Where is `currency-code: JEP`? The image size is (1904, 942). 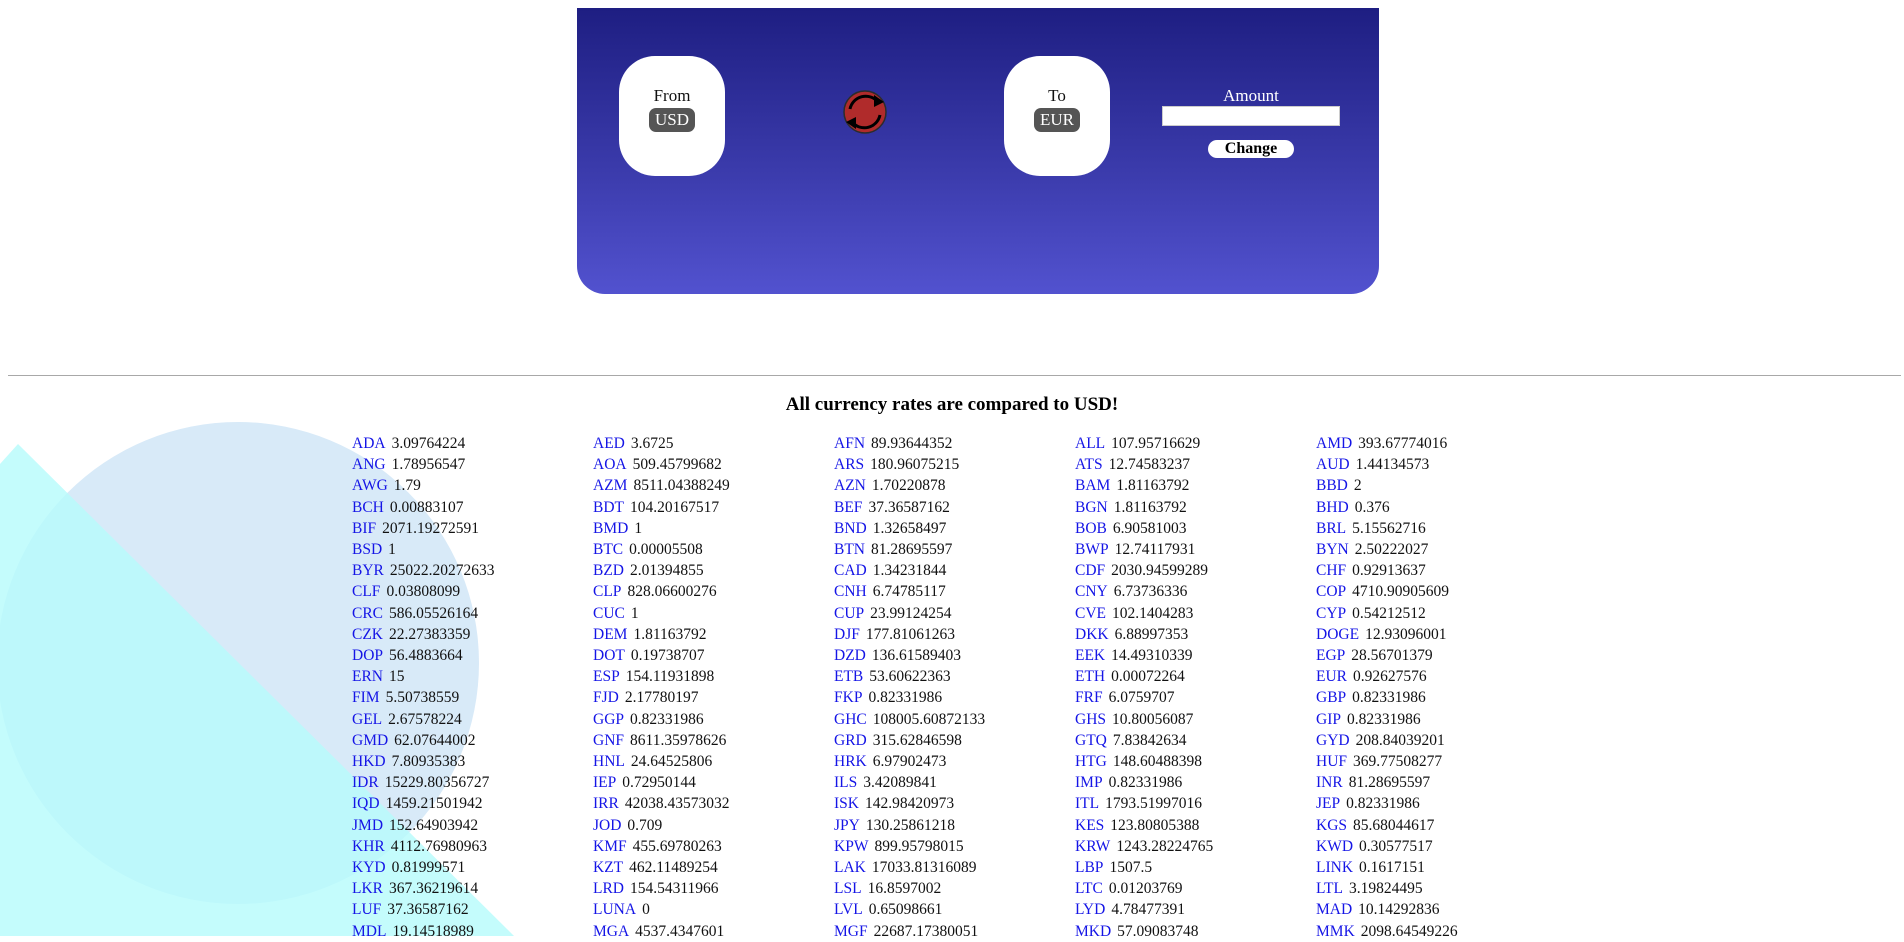 currency-code: JEP is located at coordinates (1328, 803).